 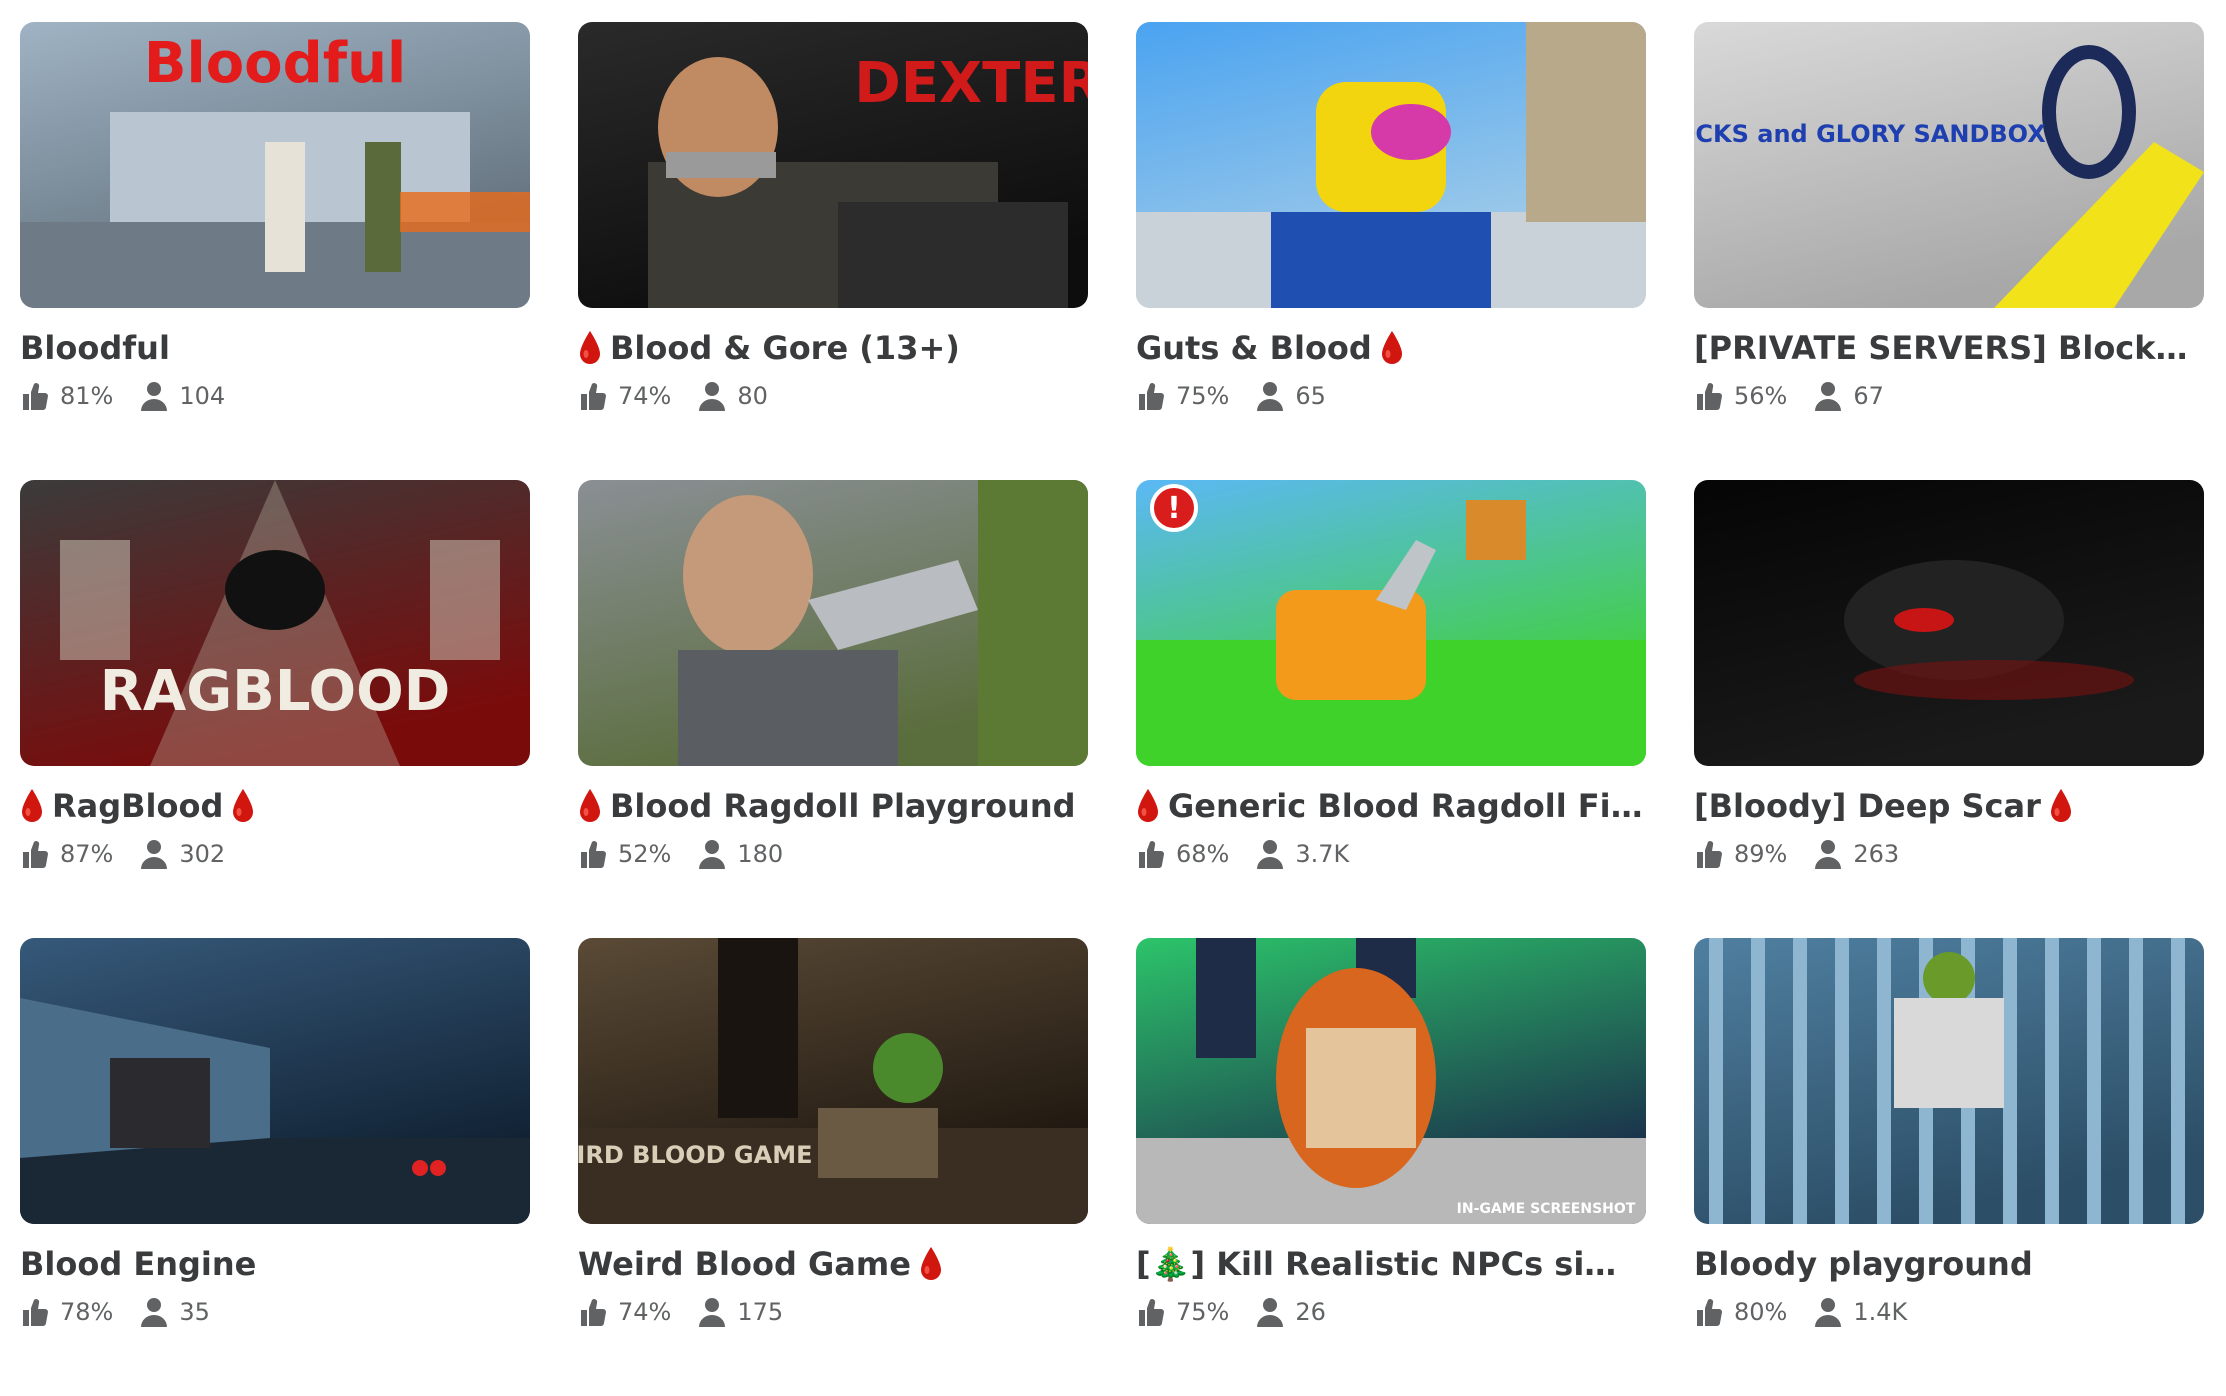 What do you see at coordinates (275, 1264) in the screenshot?
I see `game-title: Blood Engine` at bounding box center [275, 1264].